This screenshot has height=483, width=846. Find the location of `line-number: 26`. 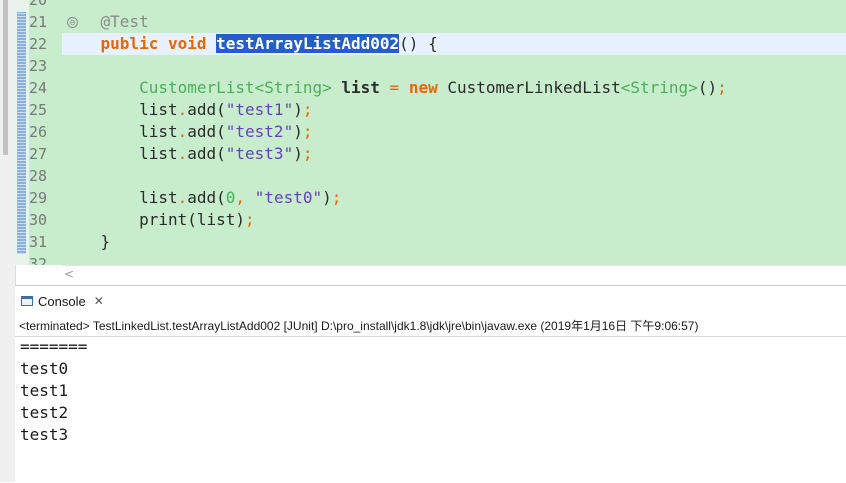

line-number: 26 is located at coordinates (38, 132).